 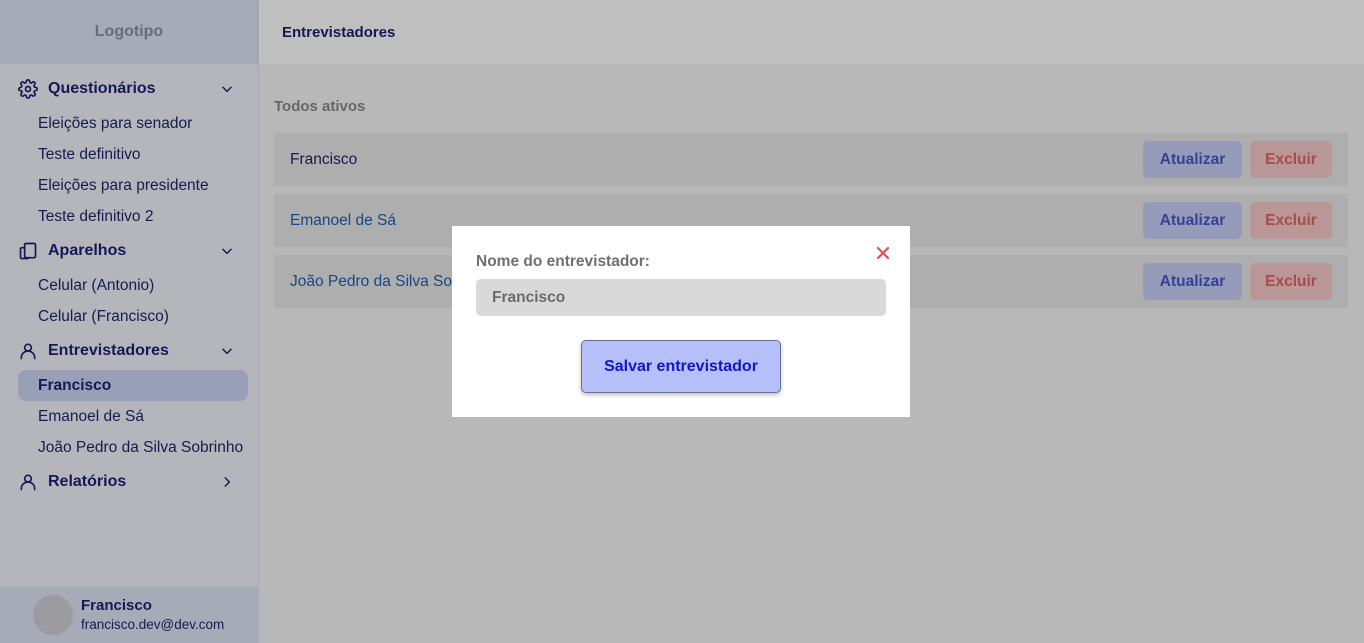 What do you see at coordinates (883, 253) in the screenshot?
I see `close-icon` at bounding box center [883, 253].